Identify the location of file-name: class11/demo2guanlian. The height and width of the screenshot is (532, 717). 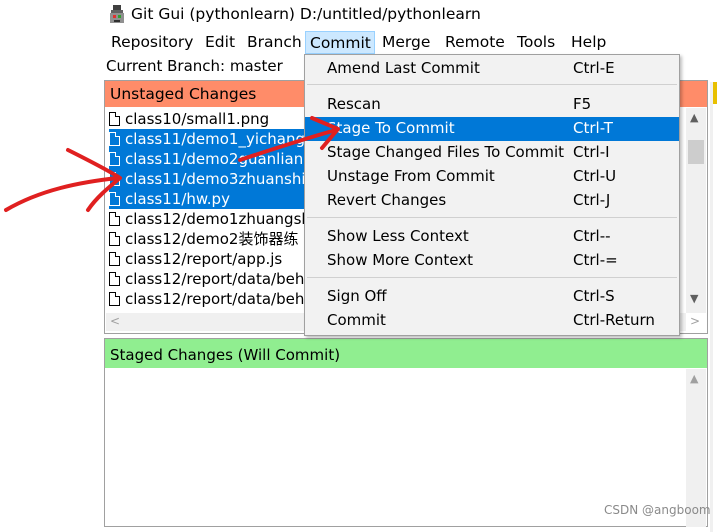
(214, 159).